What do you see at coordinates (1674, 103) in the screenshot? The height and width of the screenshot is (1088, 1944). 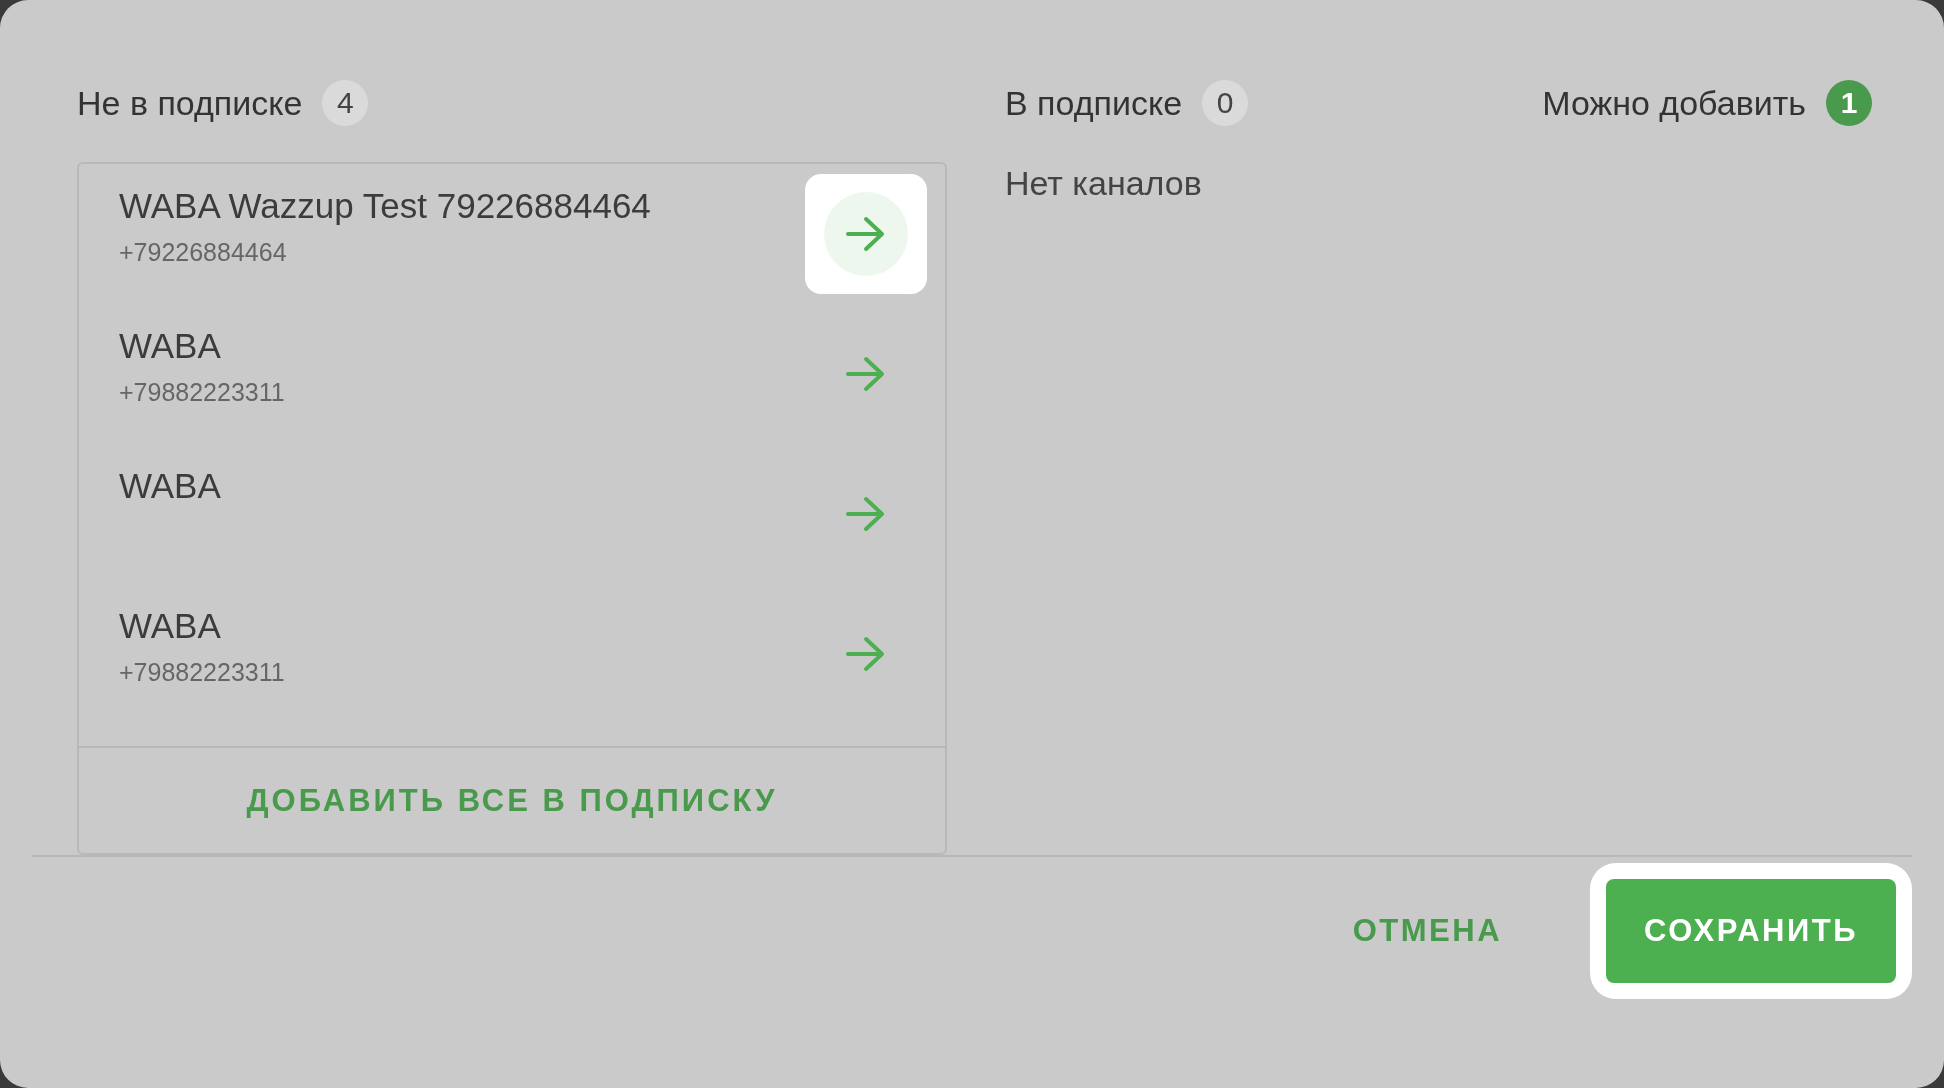 I see `section-title: Можно добавить` at bounding box center [1674, 103].